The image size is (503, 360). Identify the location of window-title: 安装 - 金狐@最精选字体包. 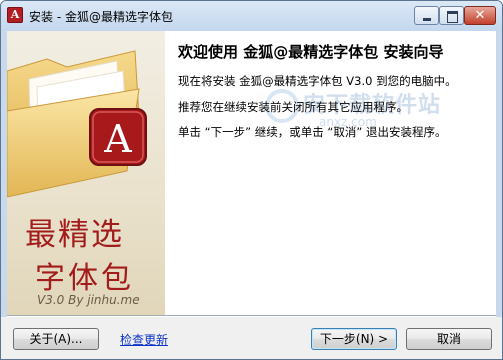
(101, 17).